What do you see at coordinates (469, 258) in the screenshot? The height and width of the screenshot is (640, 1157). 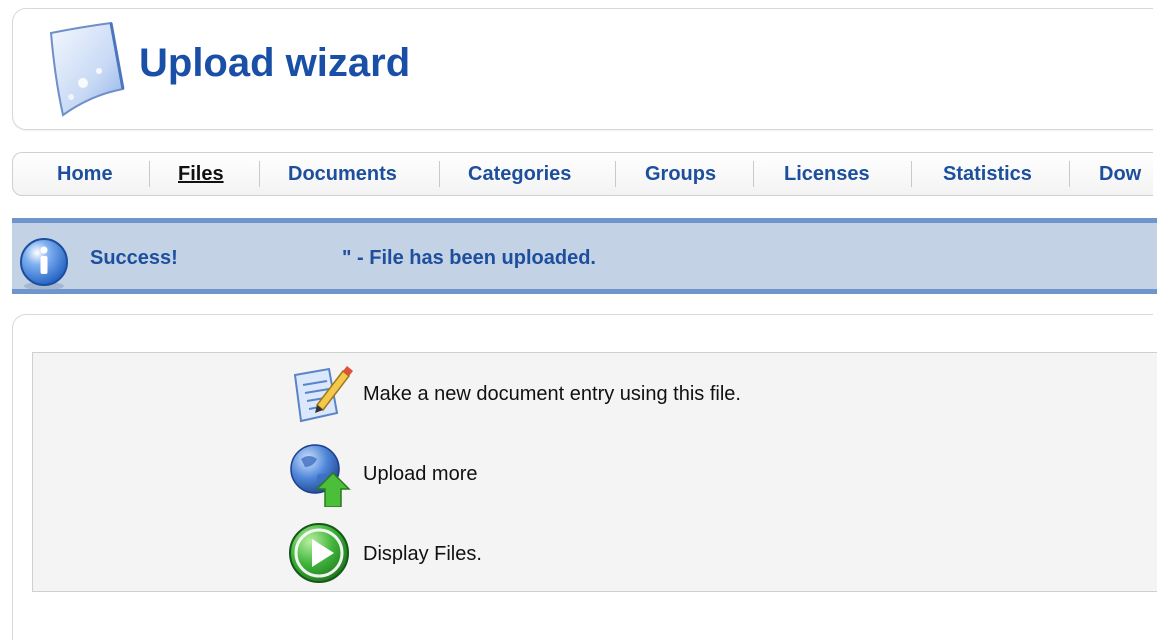 I see `message-text: " - File has been uploaded.` at bounding box center [469, 258].